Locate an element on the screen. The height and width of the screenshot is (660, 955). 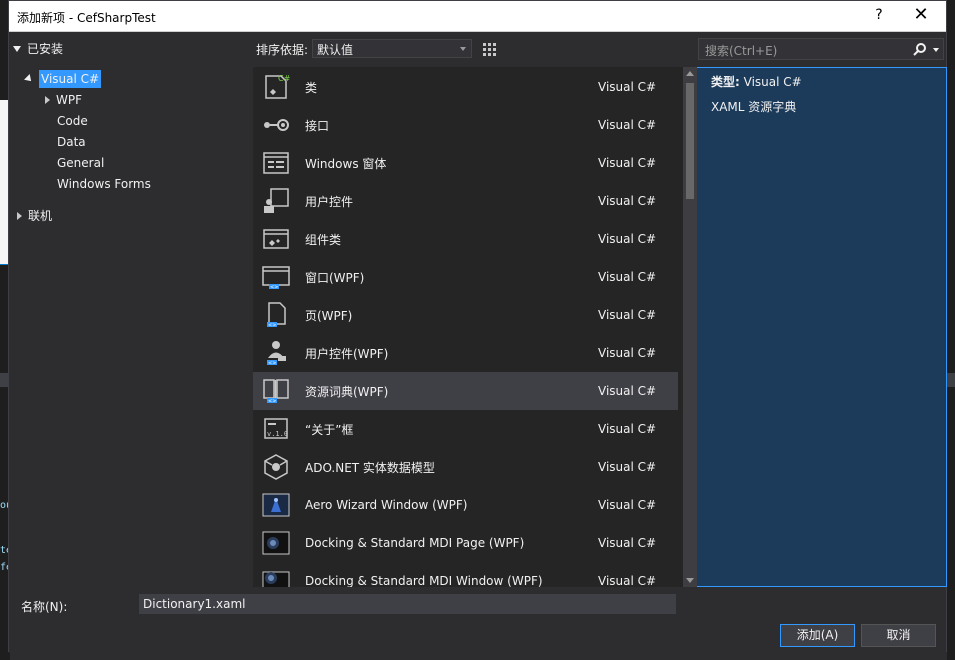
svg-text: v.1.0 is located at coordinates (277, 434).